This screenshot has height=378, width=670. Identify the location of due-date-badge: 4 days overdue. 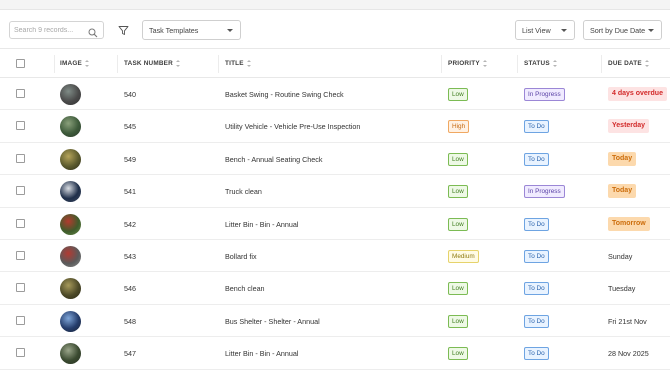
(637, 94).